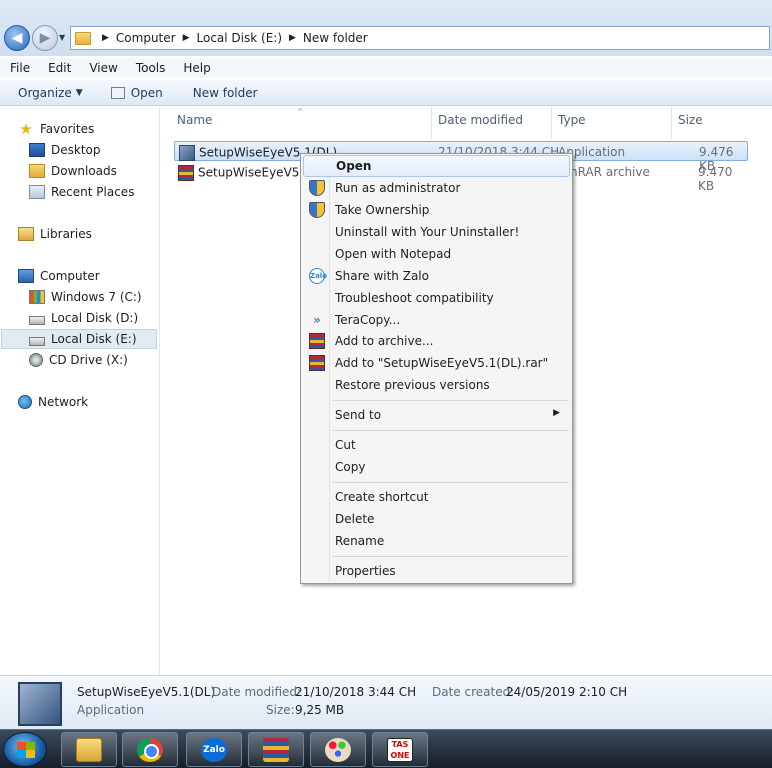 The width and height of the screenshot is (772, 768). What do you see at coordinates (572, 120) in the screenshot?
I see `column-header-type: Type` at bounding box center [572, 120].